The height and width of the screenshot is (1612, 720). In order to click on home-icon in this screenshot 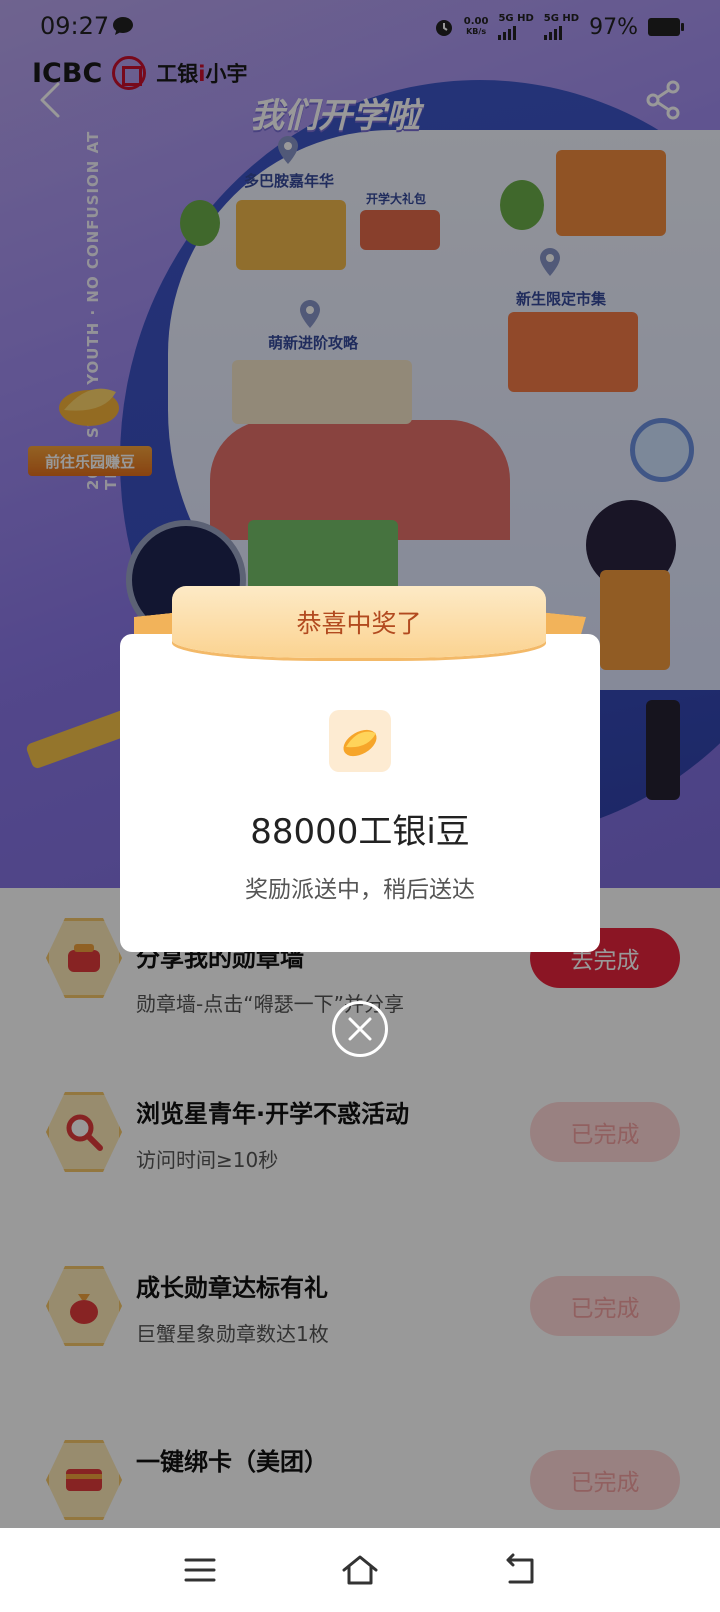, I will do `click(360, 1570)`.